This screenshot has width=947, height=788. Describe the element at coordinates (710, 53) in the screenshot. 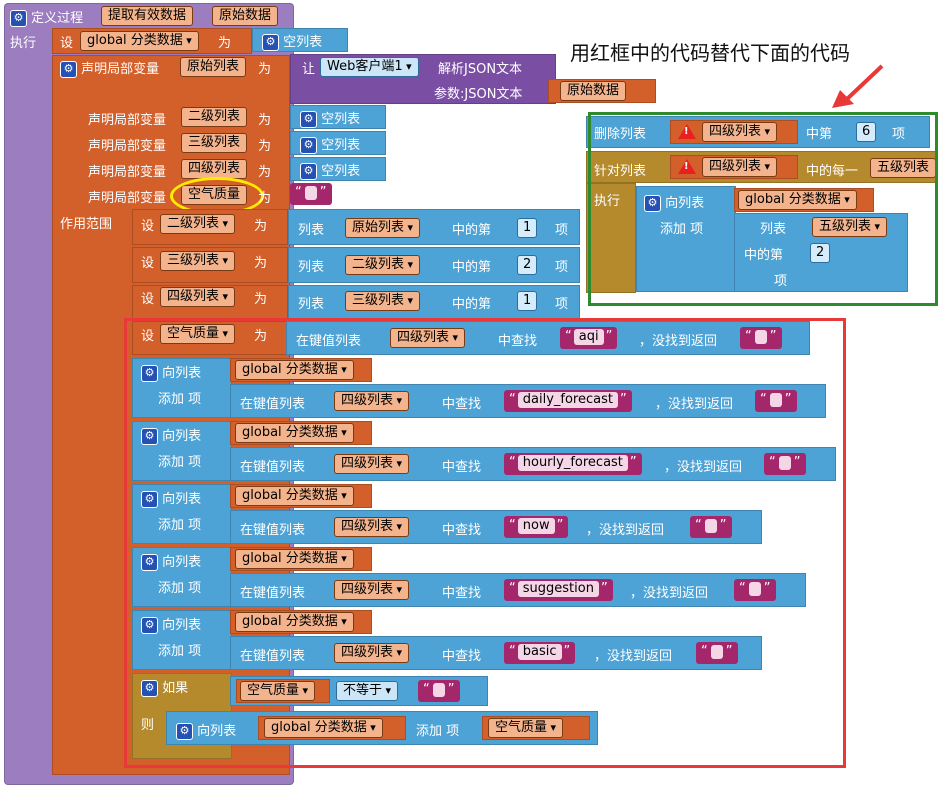

I see `annotation-text: 用红框中的代码替代下面的代码` at that location.